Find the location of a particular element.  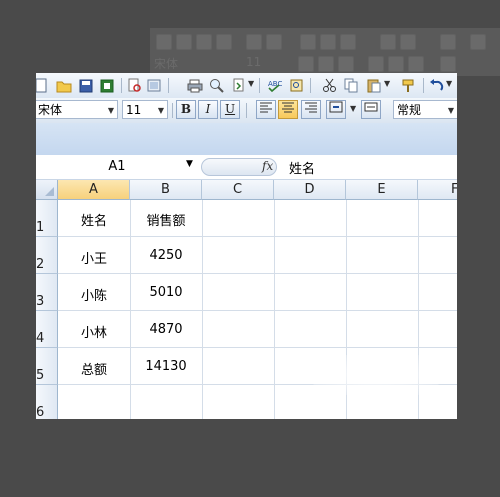

magnifier-icon is located at coordinates (217, 86).